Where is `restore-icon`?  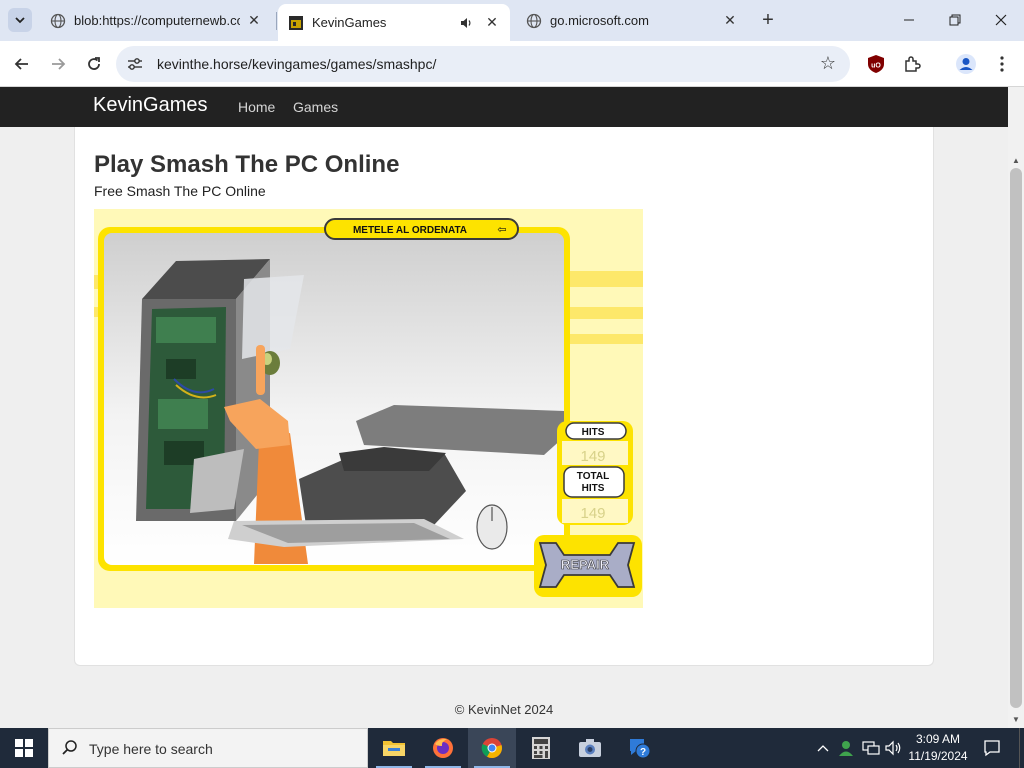
restore-icon is located at coordinates (955, 20).